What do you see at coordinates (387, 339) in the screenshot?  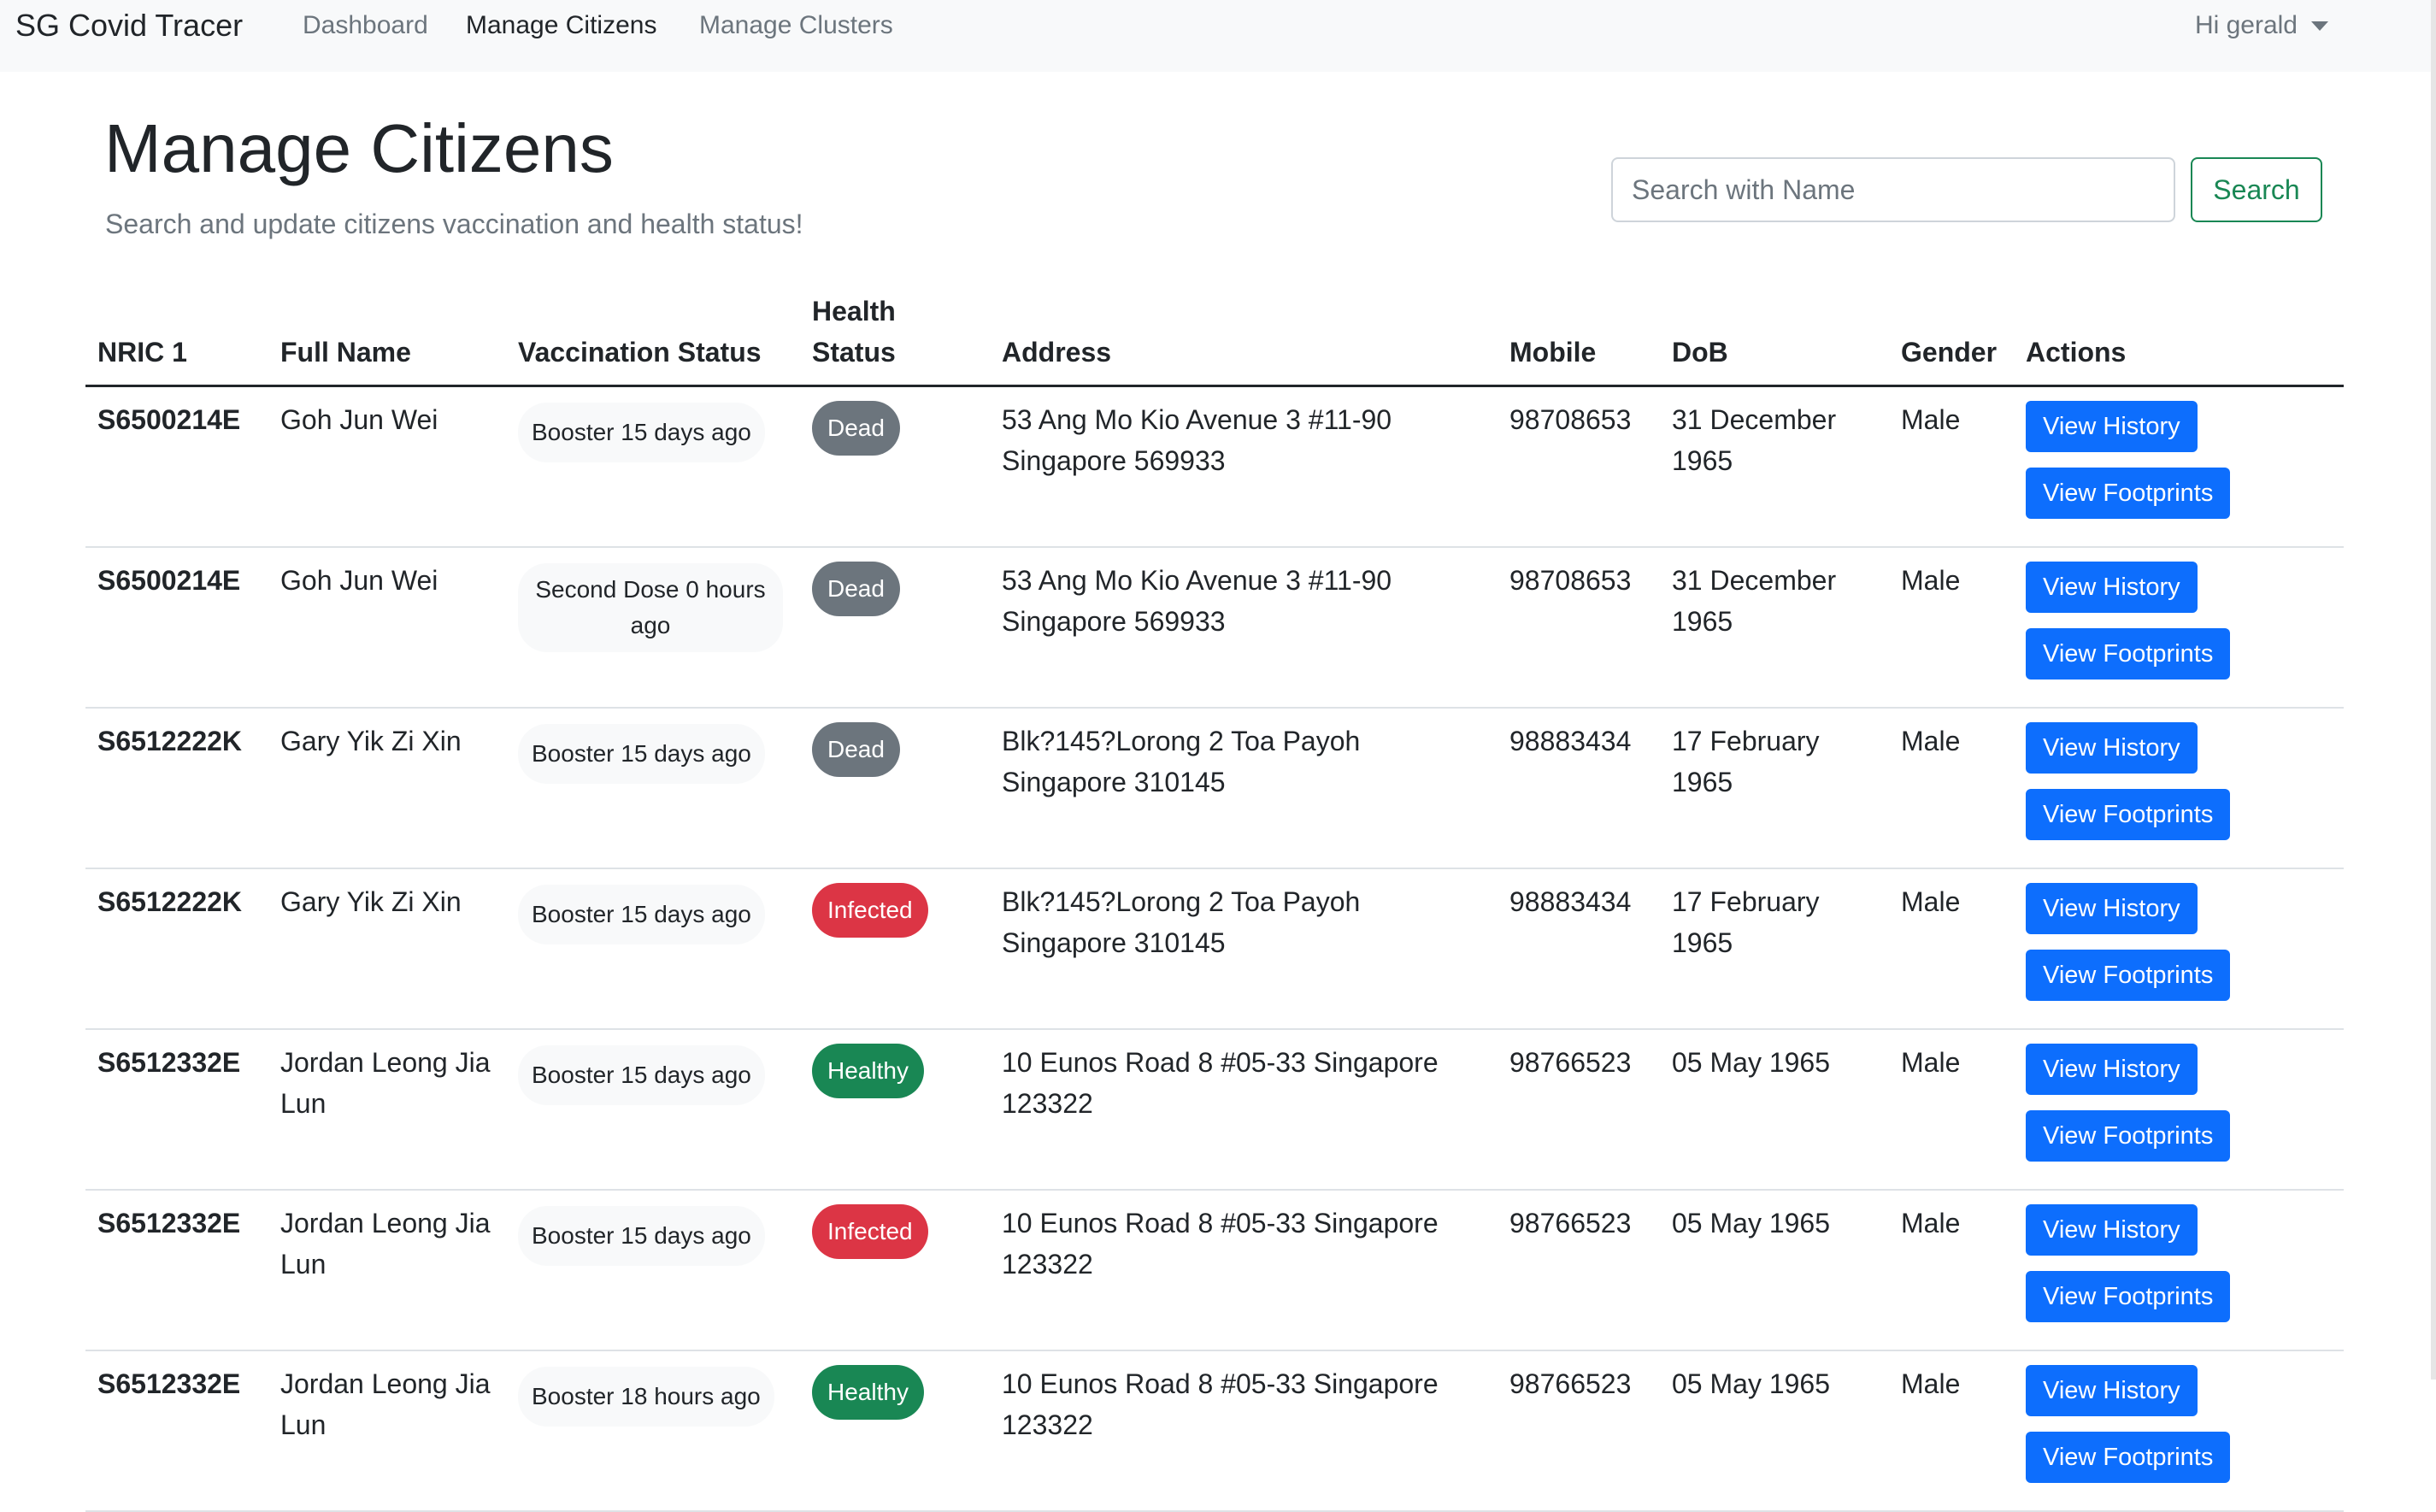 I see `column-header-full-name: Full Name` at bounding box center [387, 339].